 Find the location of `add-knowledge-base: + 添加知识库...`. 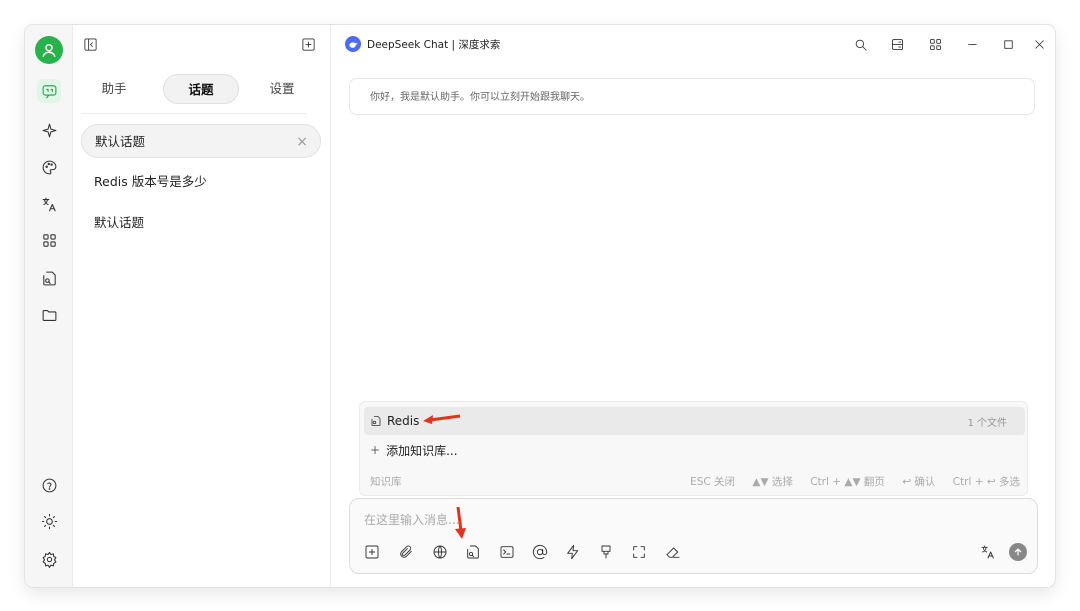

add-knowledge-base: + 添加知识库... is located at coordinates (694, 450).